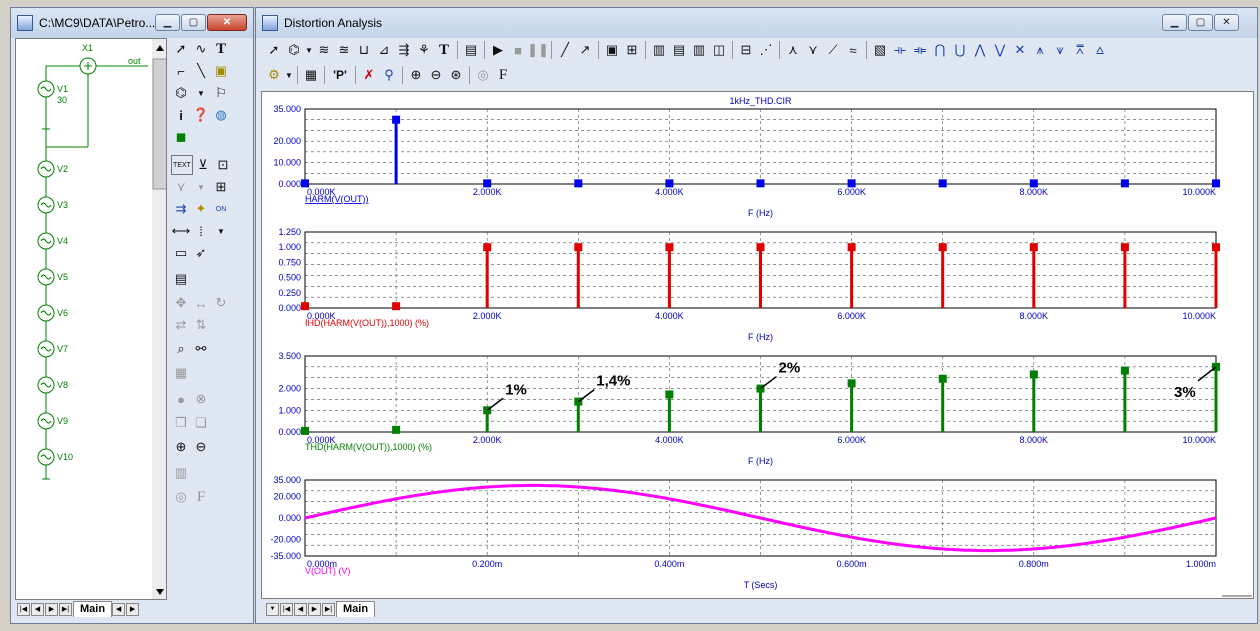 This screenshot has height=631, width=1260. I want to click on pause-icon: ❚❚, so click(538, 50).